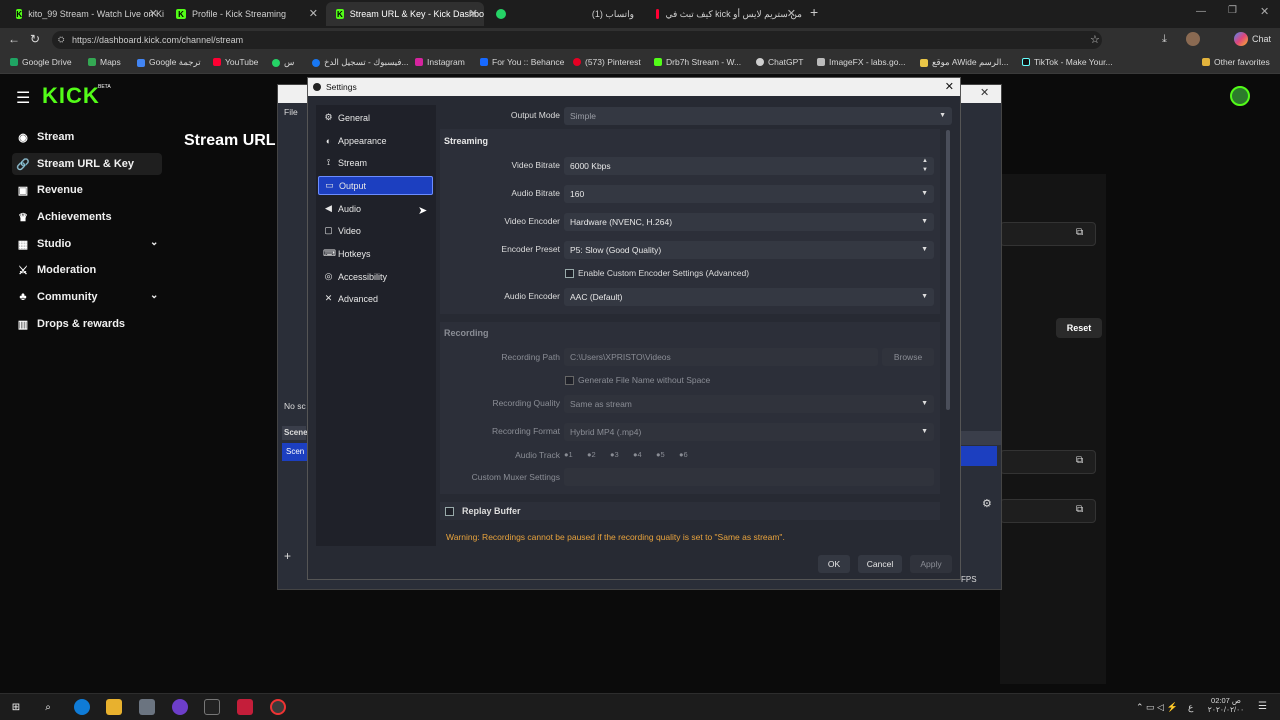 This screenshot has width=1280, height=720. Describe the element at coordinates (375, 253) in the screenshot. I see `nav-hotkeys: ⌨ Hotkeys` at that location.